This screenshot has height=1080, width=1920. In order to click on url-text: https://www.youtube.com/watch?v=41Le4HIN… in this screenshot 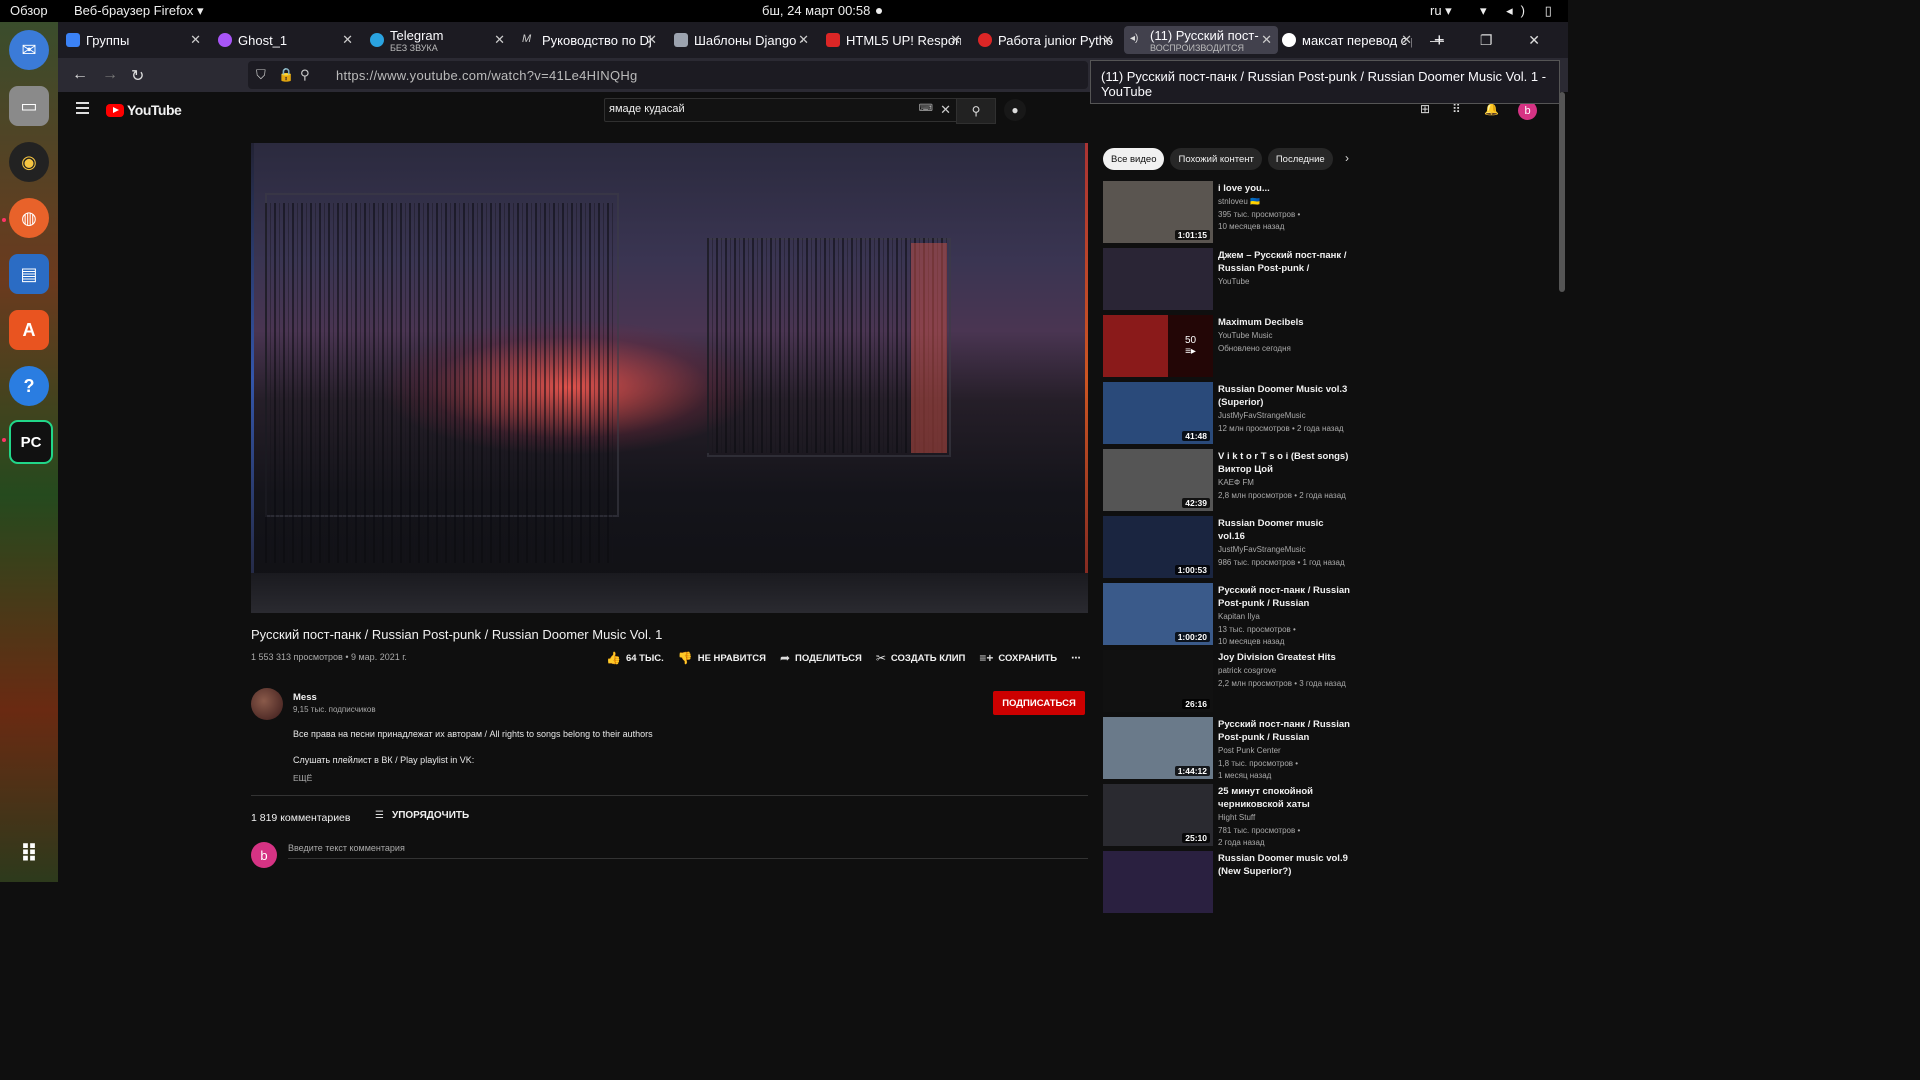, I will do `click(487, 75)`.